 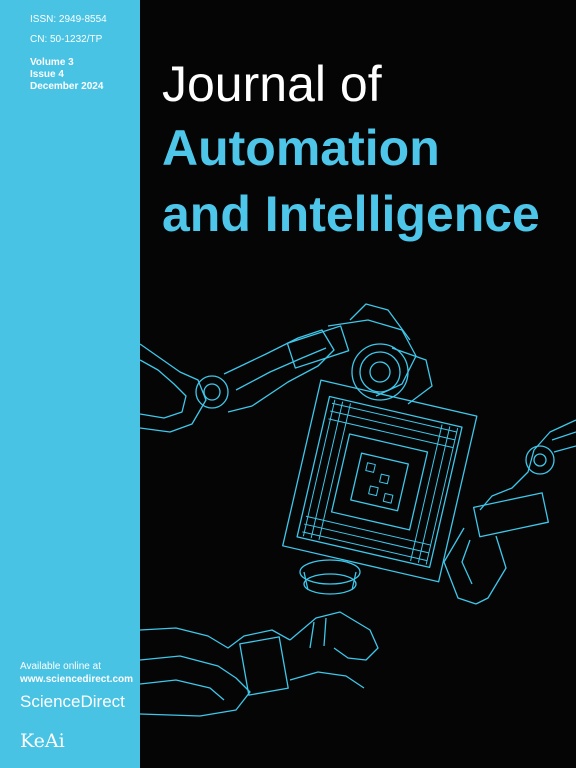 What do you see at coordinates (380, 481) in the screenshot?
I see `processor-chip-icon` at bounding box center [380, 481].